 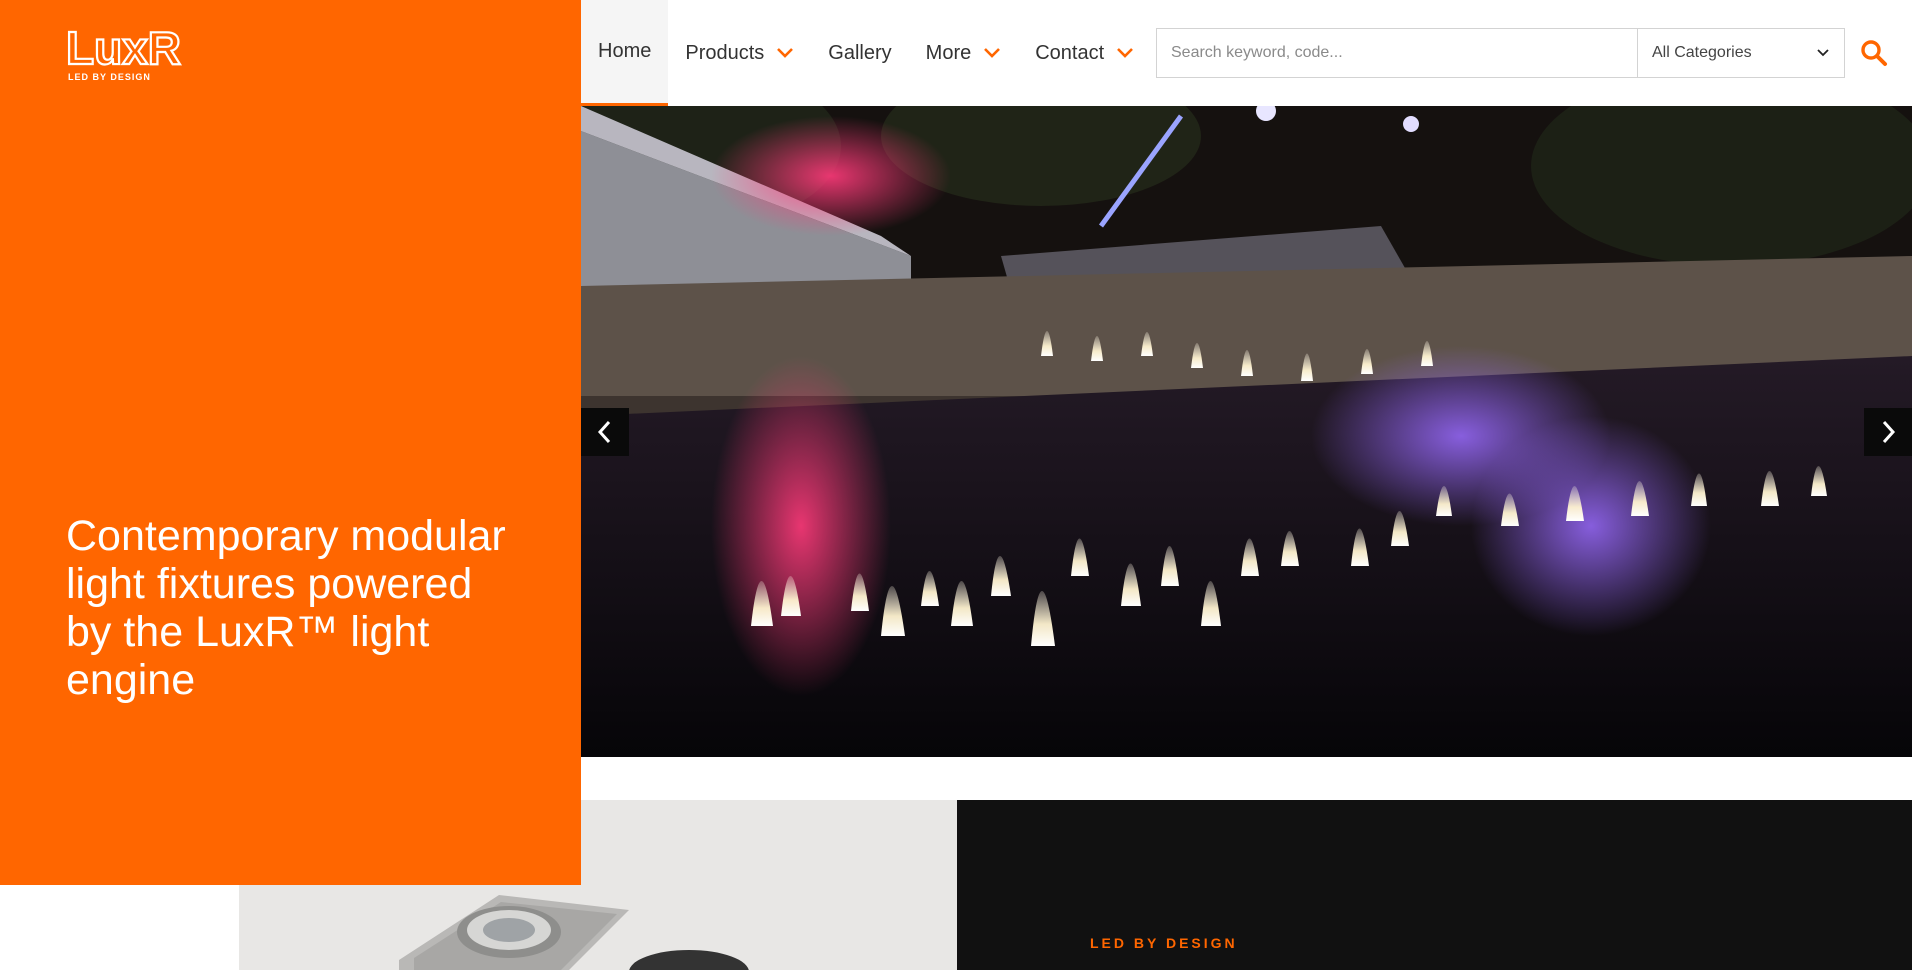 I want to click on chevron-right-icon, so click(x=1889, y=432).